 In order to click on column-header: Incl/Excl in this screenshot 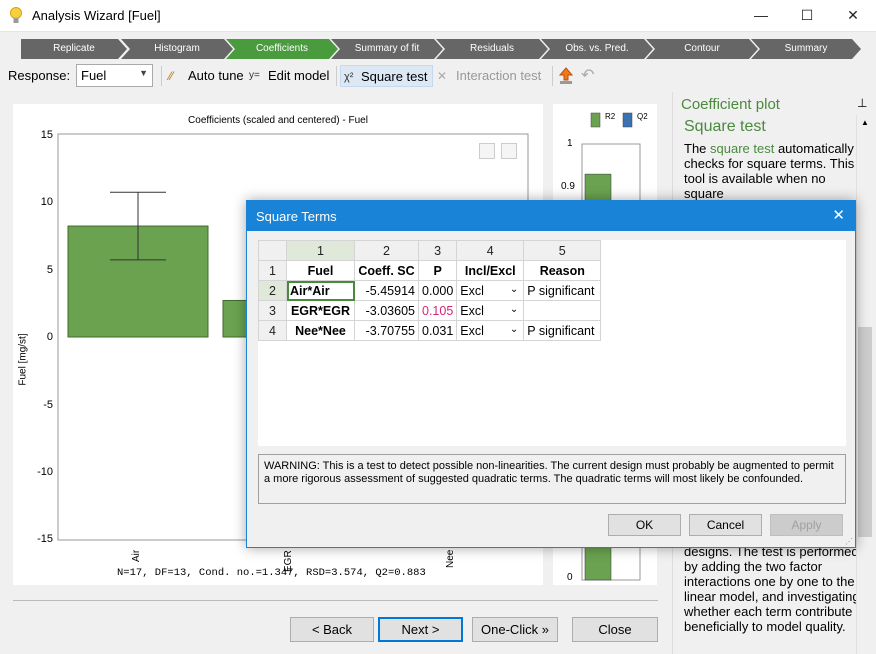, I will do `click(490, 270)`.